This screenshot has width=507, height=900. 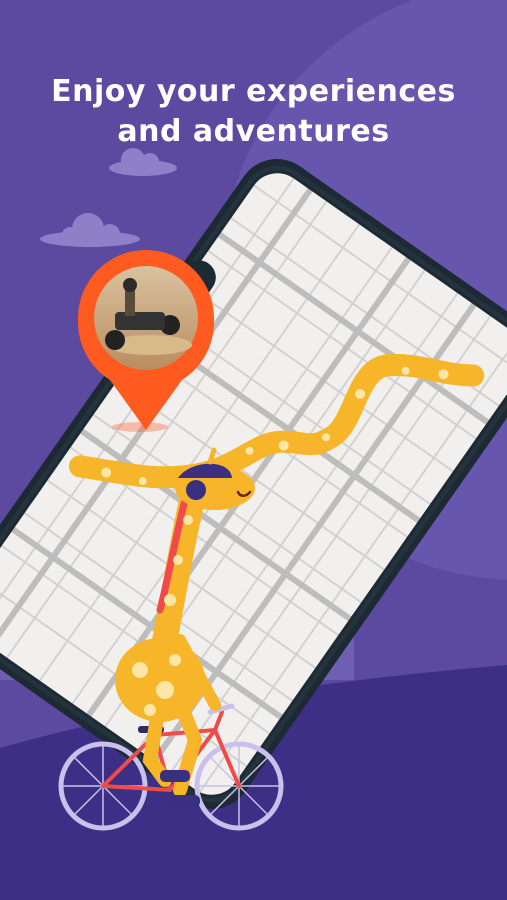 I want to click on headline-line-1: Enjoy your experiences, so click(x=253, y=91).